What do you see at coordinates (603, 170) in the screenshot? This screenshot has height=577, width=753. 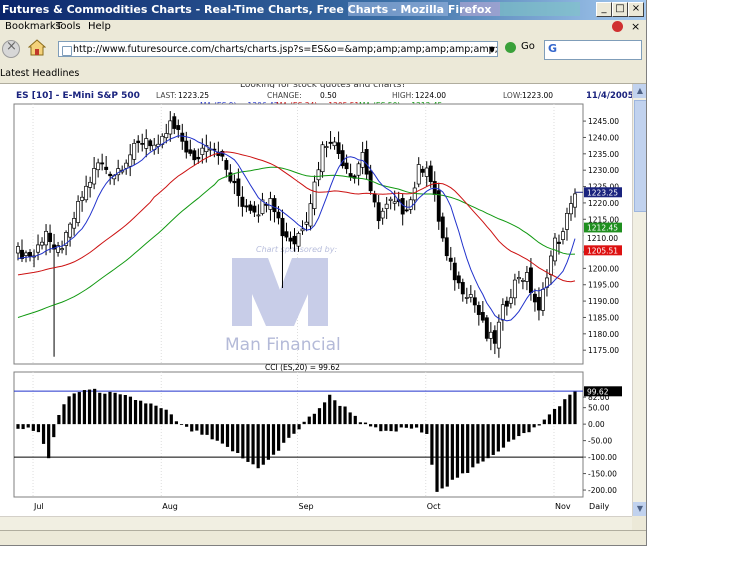 I see `price-tick-label-3: 1230.00` at bounding box center [603, 170].